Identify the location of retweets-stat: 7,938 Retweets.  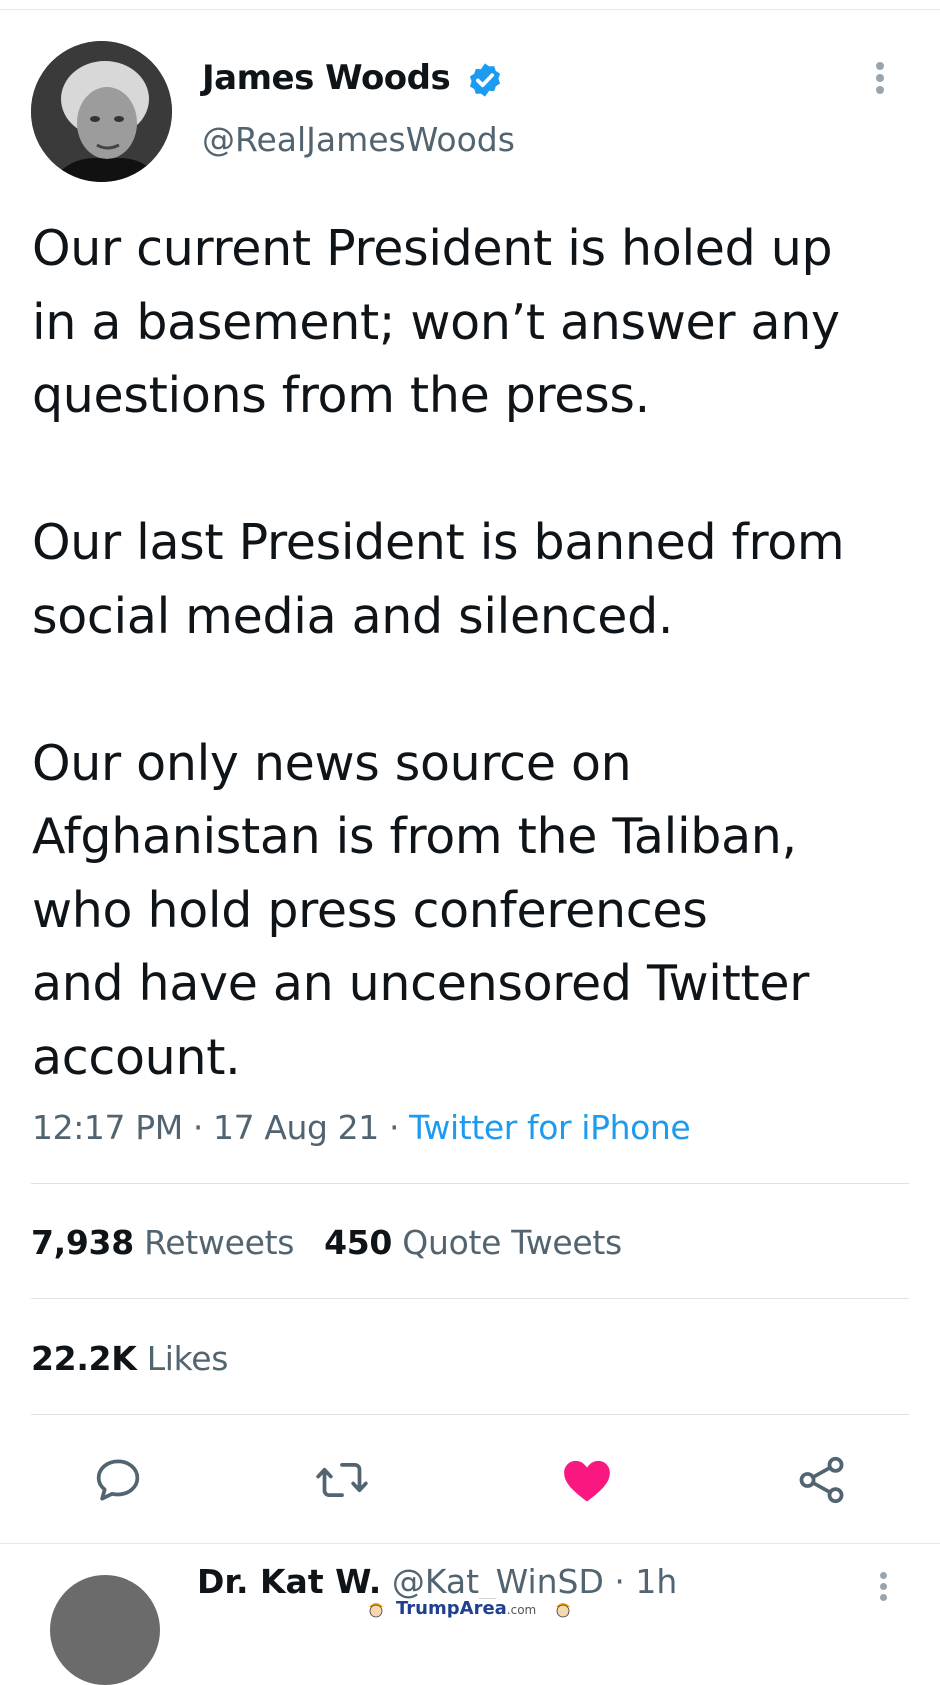
(162, 1242).